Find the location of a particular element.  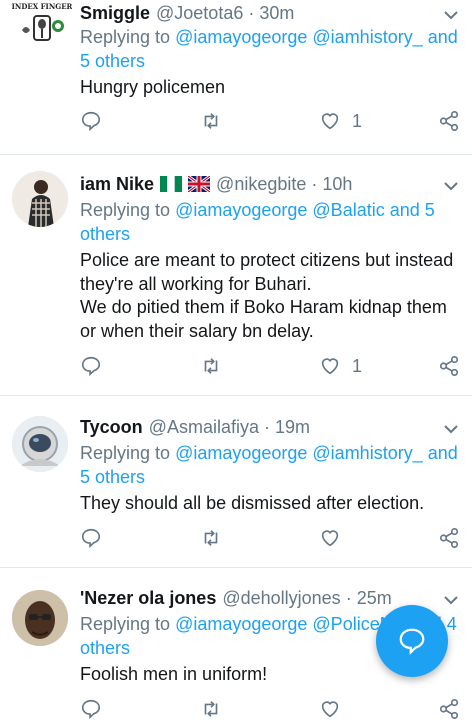

compose-reply-icon is located at coordinates (412, 641).